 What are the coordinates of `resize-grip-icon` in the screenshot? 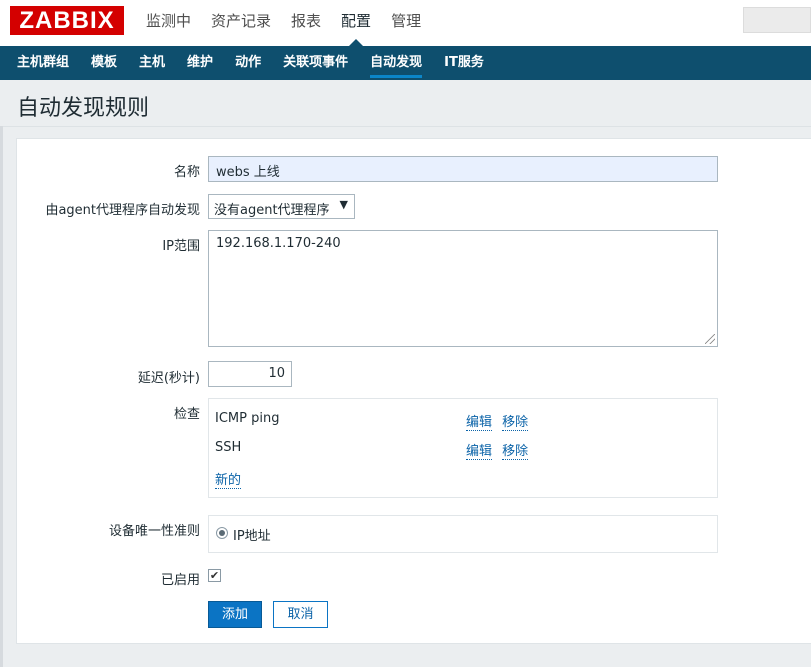 It's located at (710, 339).